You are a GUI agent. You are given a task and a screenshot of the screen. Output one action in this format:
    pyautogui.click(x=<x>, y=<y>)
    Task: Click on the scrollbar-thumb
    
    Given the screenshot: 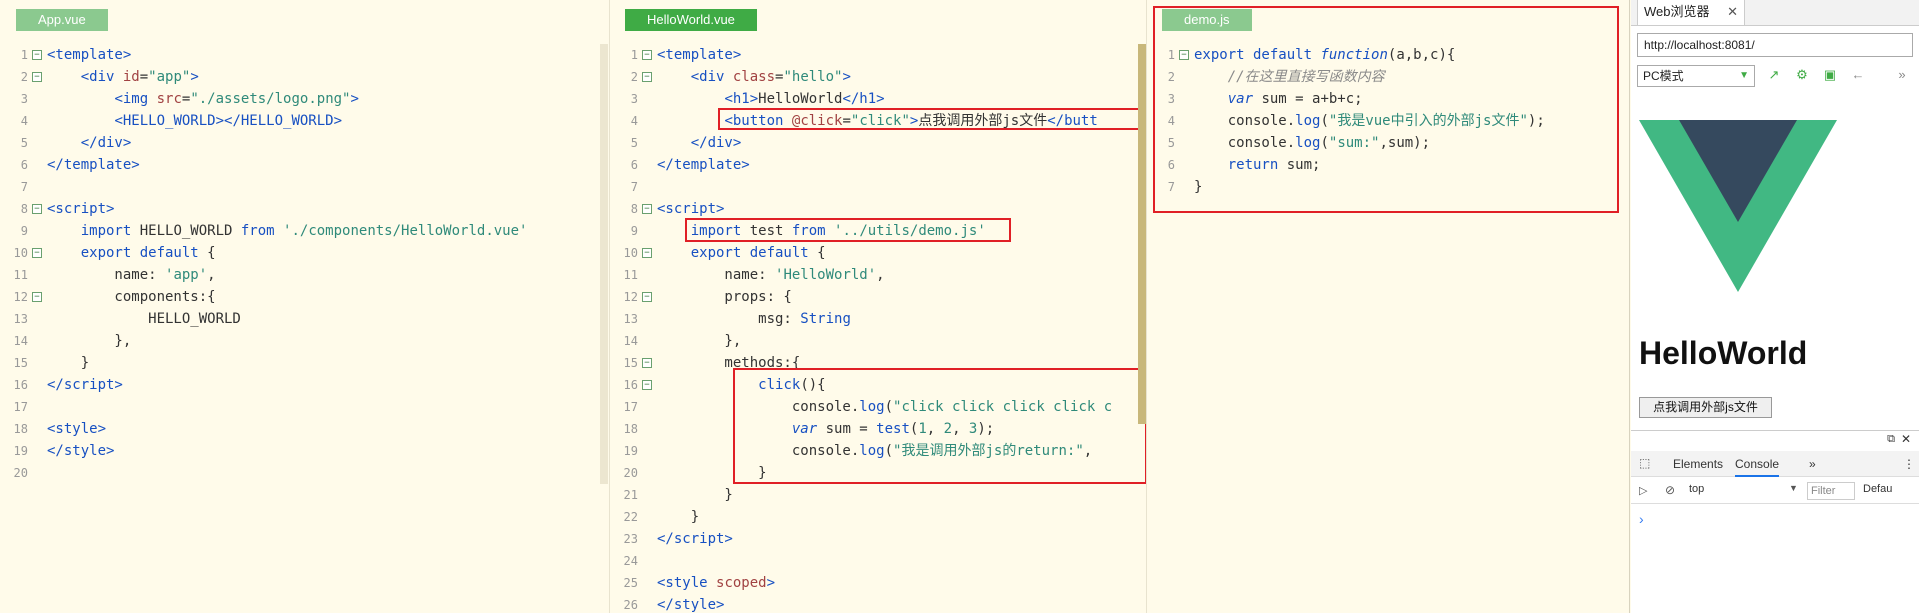 What is the action you would take?
    pyautogui.click(x=1142, y=234)
    